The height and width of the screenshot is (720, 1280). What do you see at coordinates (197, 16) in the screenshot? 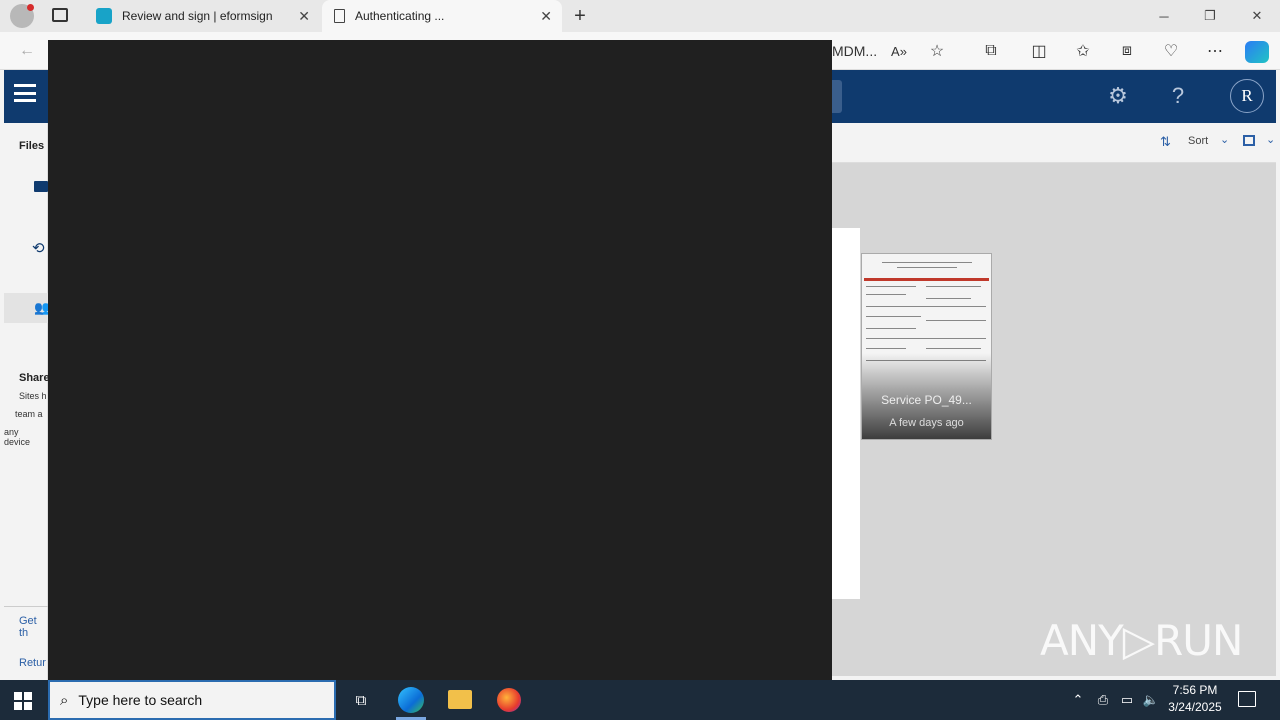
I see `tab-label: Review and sign | eformsign` at bounding box center [197, 16].